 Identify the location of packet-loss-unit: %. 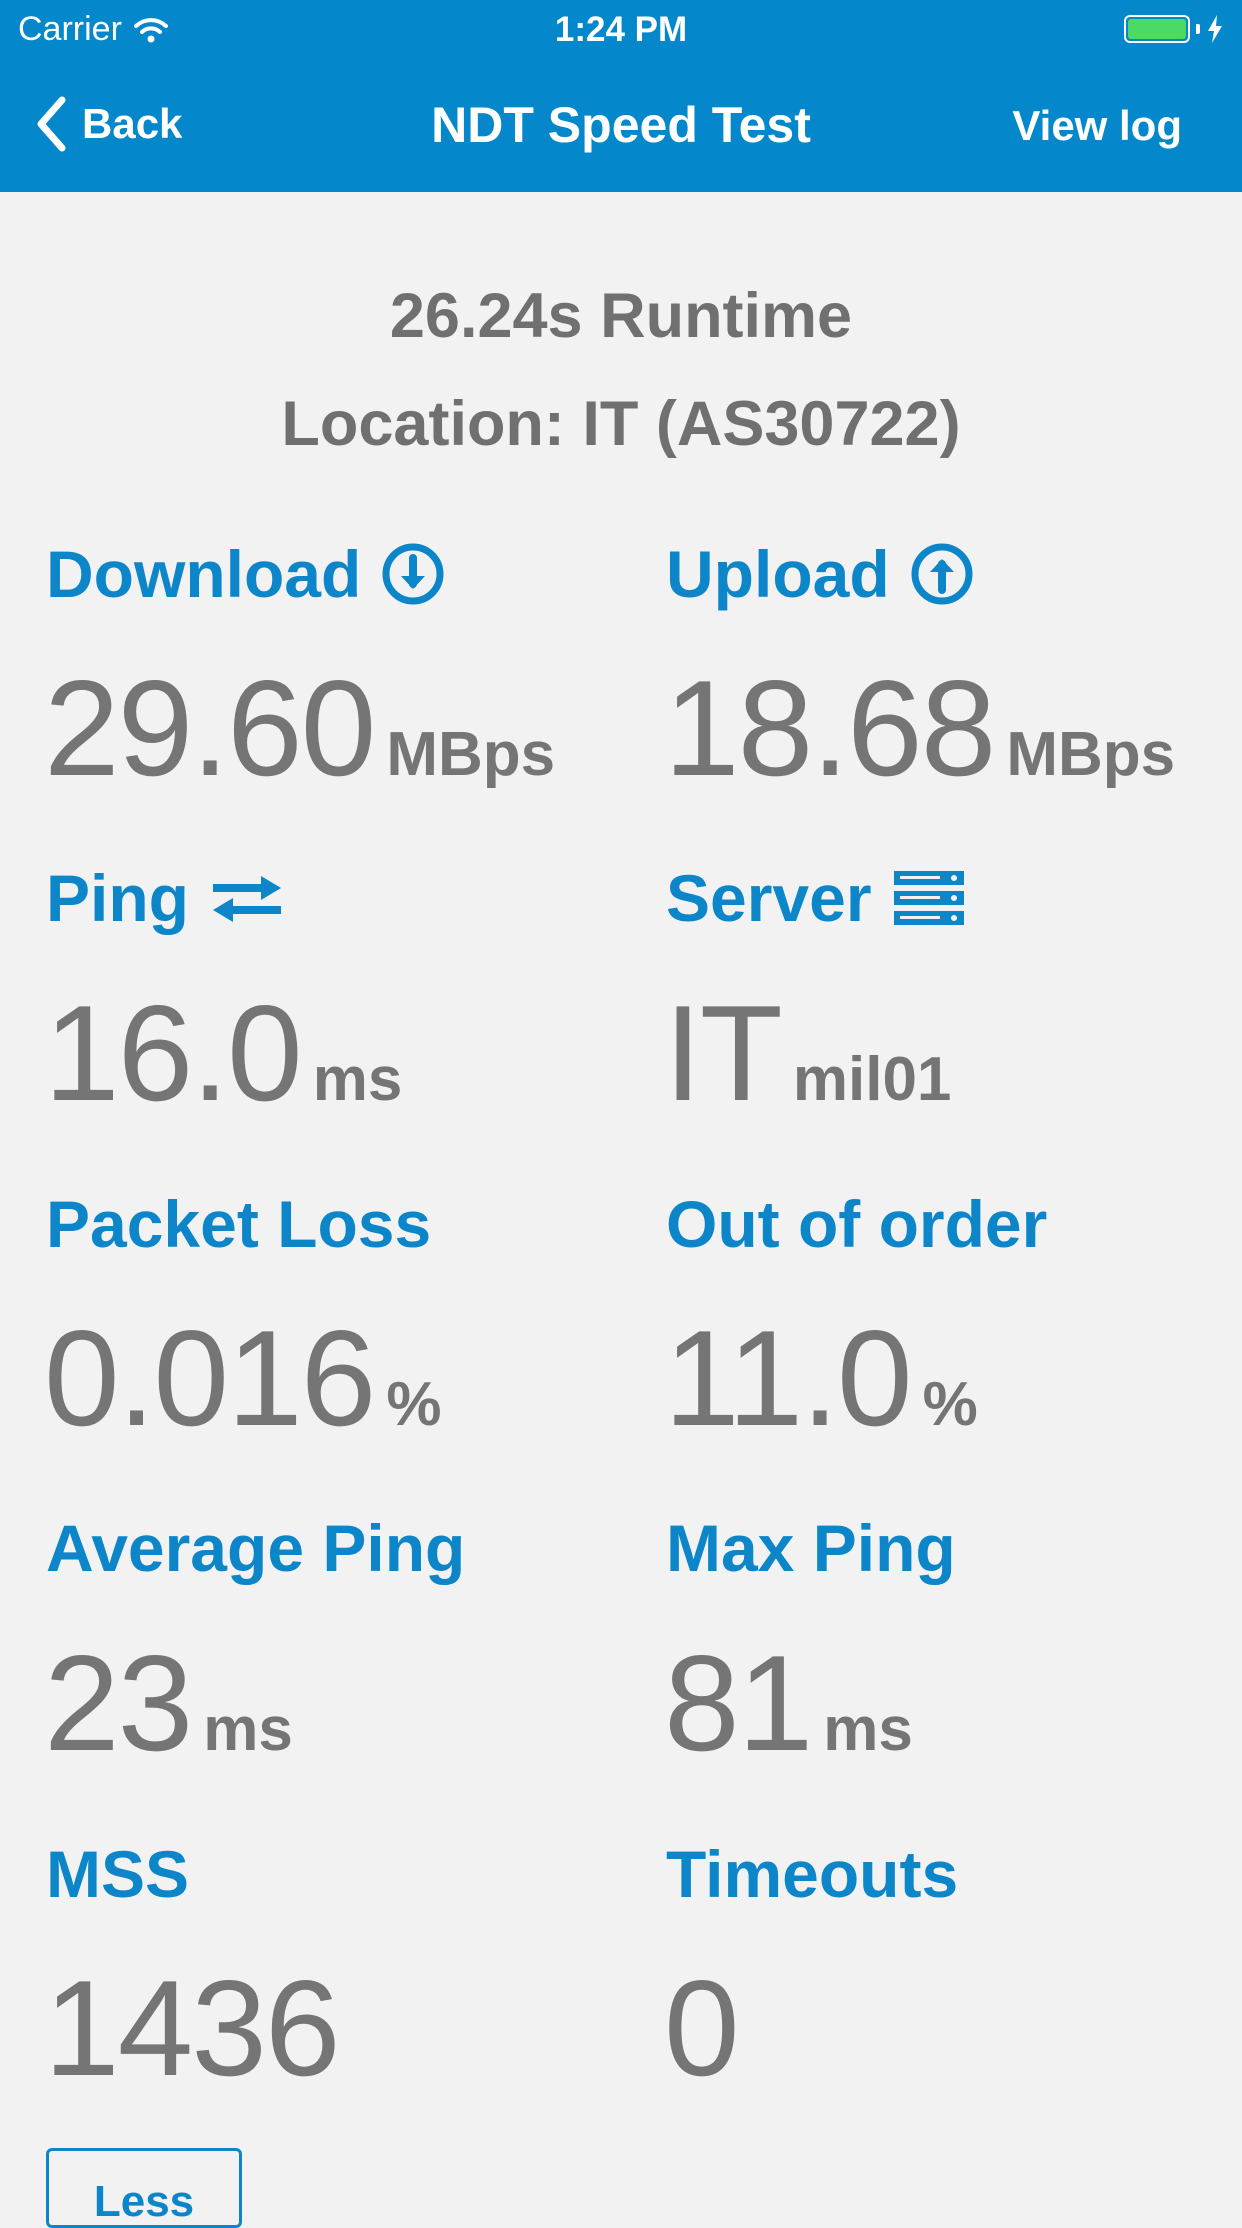
(414, 1404).